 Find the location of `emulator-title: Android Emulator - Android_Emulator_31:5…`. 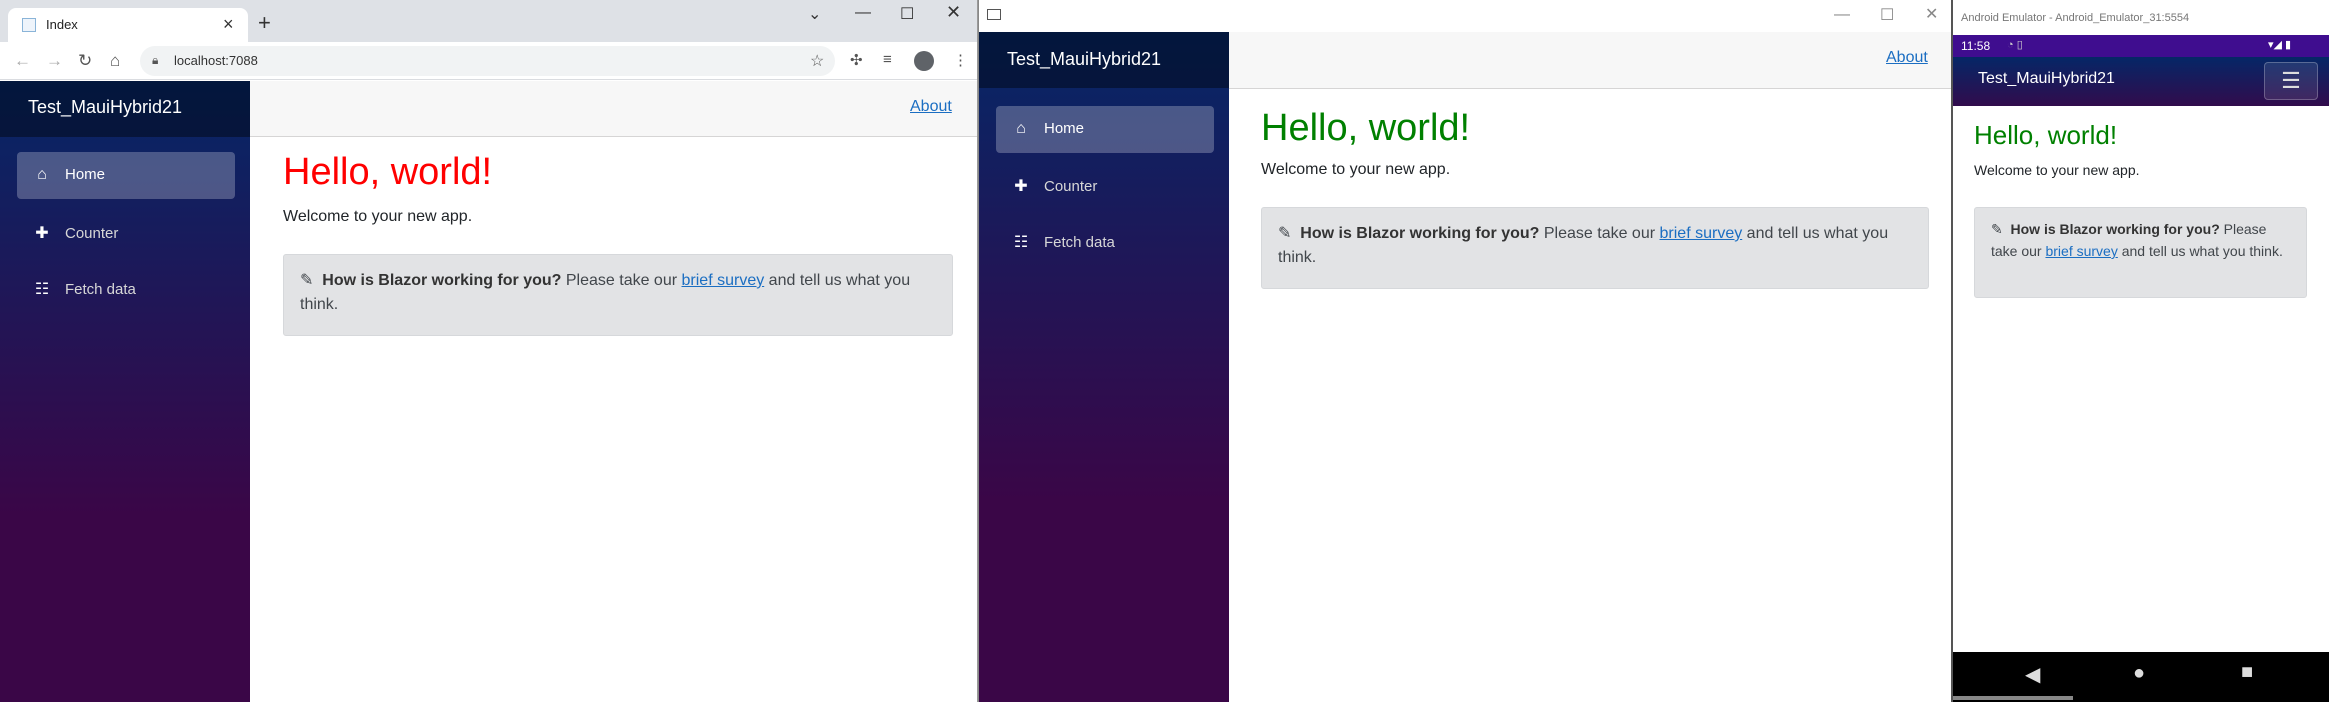

emulator-title: Android Emulator - Android_Emulator_31:5… is located at coordinates (2075, 18).